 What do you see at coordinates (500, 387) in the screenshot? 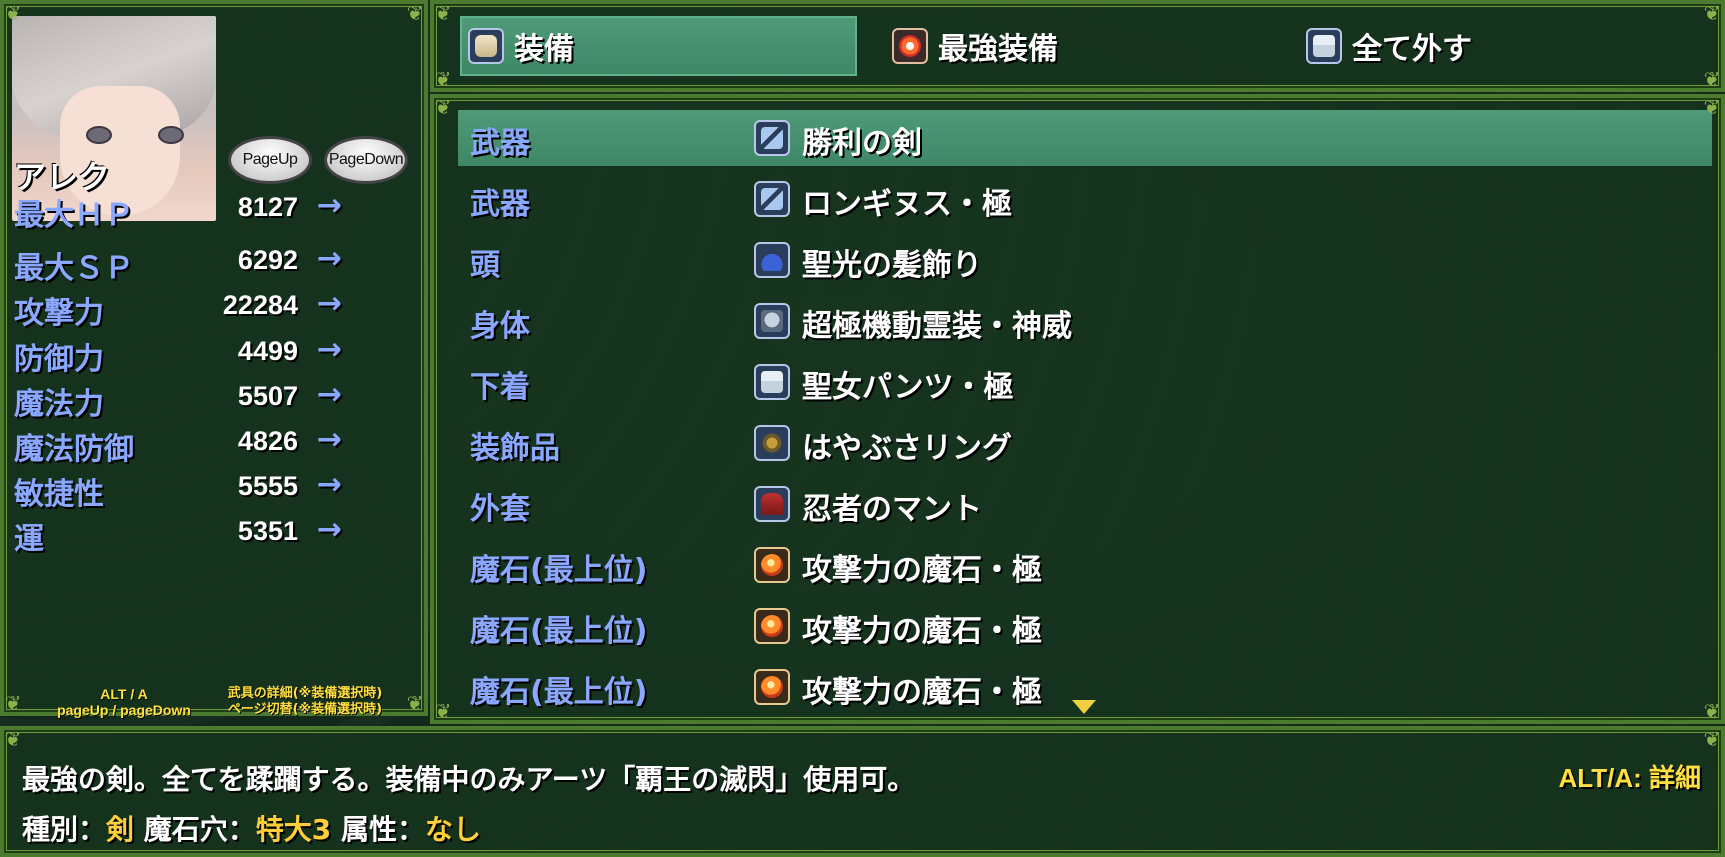
I see `slot-label: 下着` at bounding box center [500, 387].